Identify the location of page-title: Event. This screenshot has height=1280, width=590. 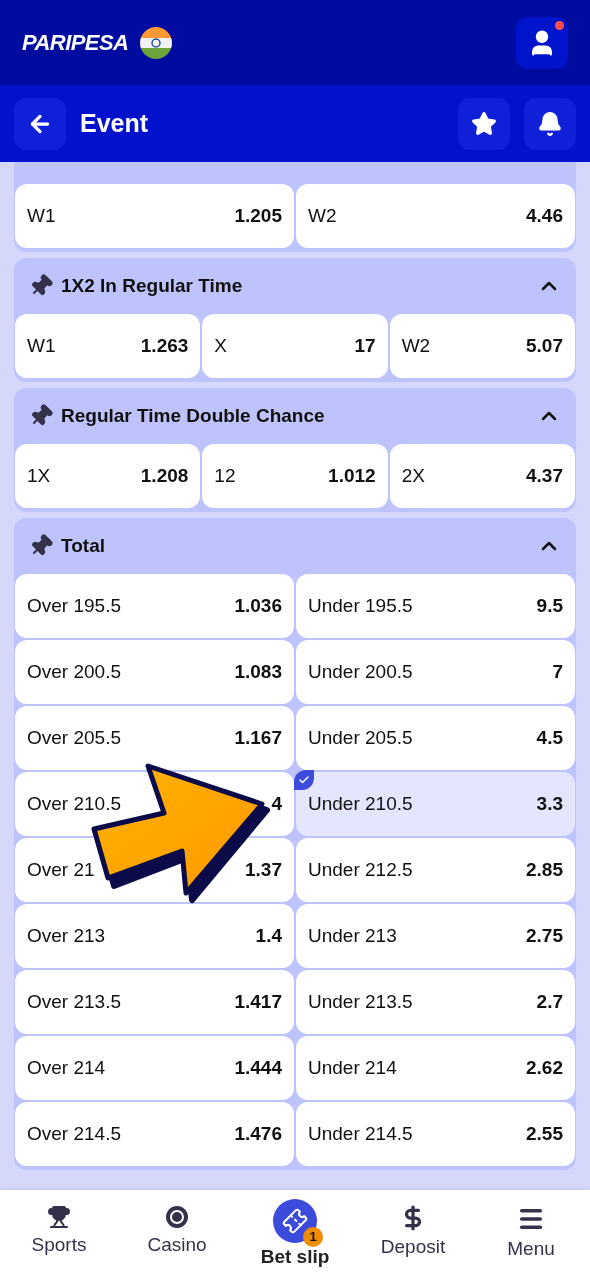
(115, 123).